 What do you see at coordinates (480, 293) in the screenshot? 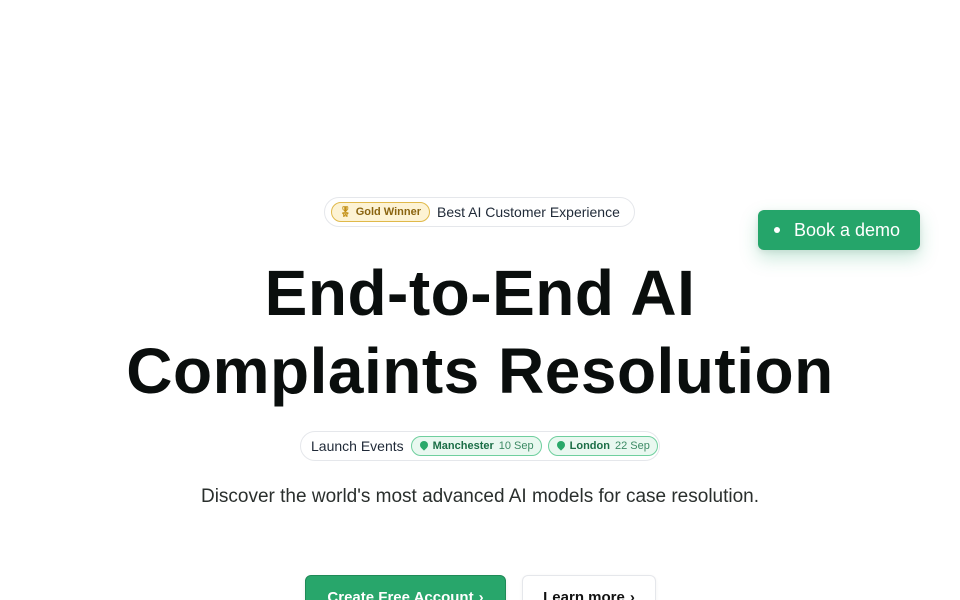
I see `page-title-line-1: End-to-End AI` at bounding box center [480, 293].